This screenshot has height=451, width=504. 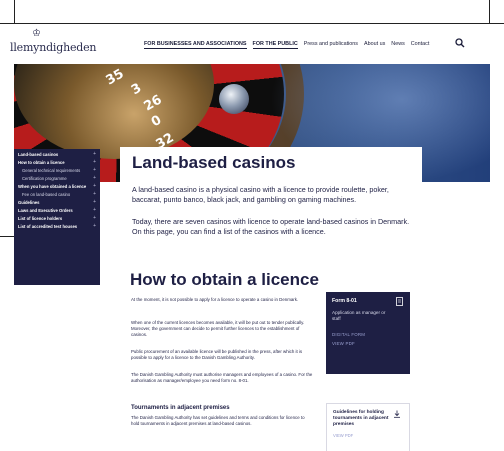 I want to click on sidebar-item-obtain: How to obtain a licence +, so click(x=57, y=162).